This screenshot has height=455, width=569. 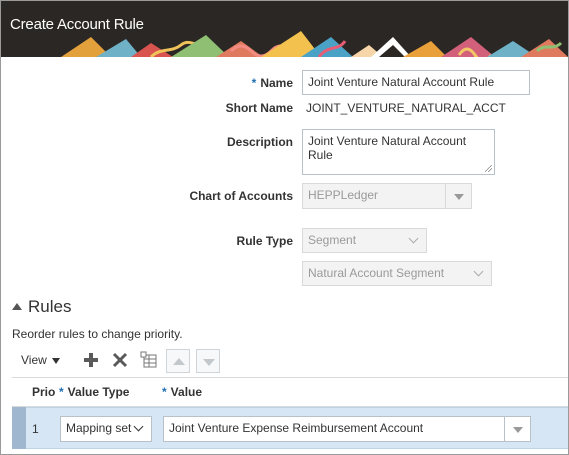 What do you see at coordinates (98, 392) in the screenshot?
I see `column-header-value-type-label: Value Type` at bounding box center [98, 392].